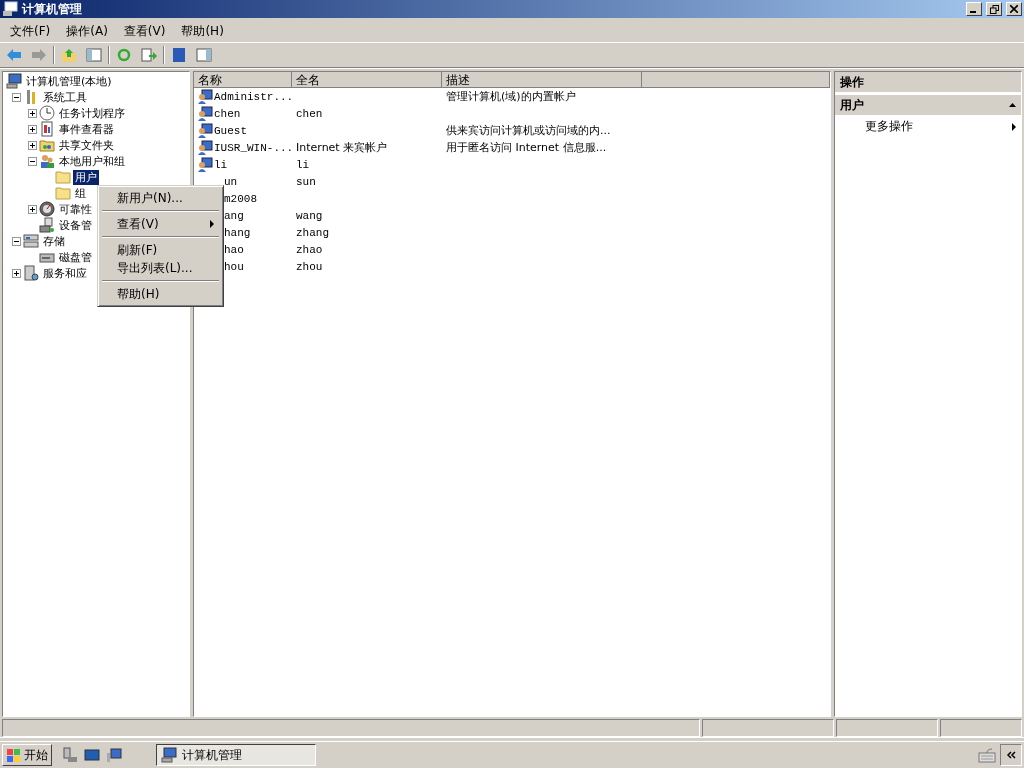 Image resolution: width=1024 pixels, height=768 pixels. Describe the element at coordinates (234, 249) in the screenshot. I see `user-name: hao` at that location.